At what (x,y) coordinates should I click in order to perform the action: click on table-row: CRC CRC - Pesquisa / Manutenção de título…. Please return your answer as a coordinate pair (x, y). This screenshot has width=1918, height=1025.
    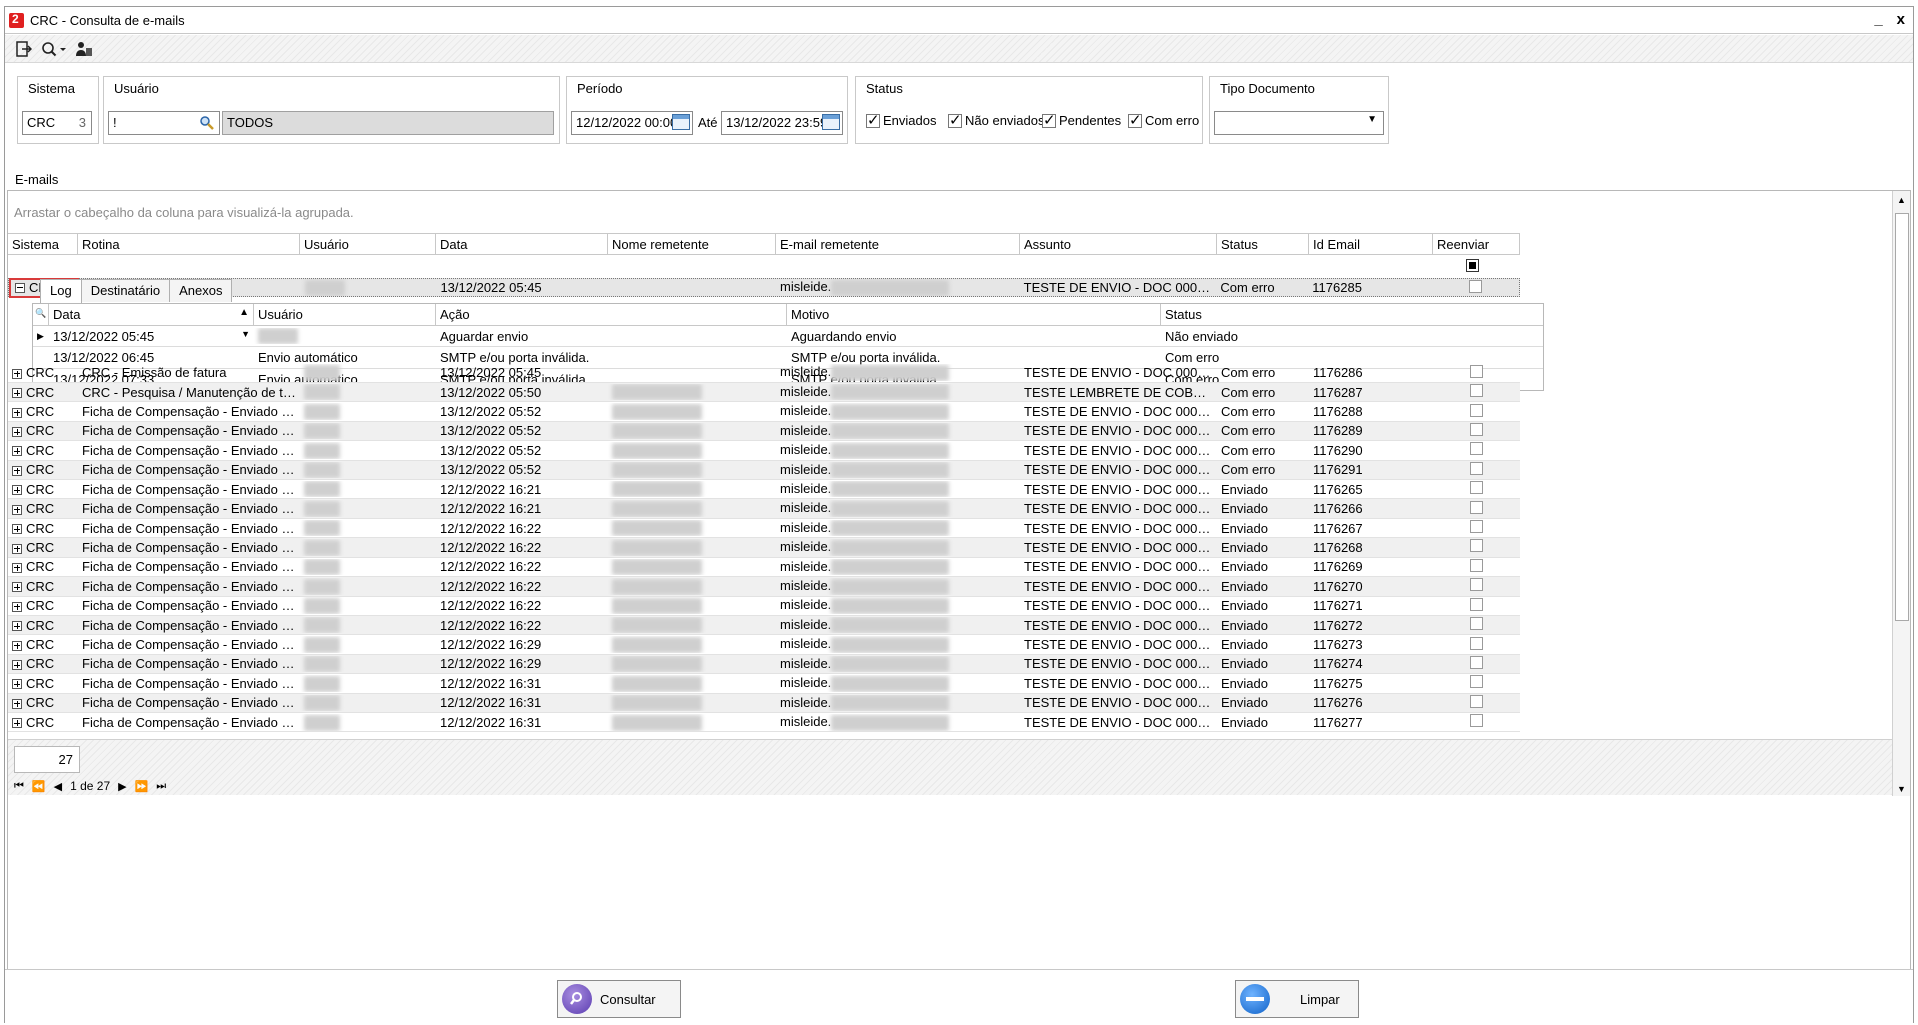
    Looking at the image, I should click on (764, 392).